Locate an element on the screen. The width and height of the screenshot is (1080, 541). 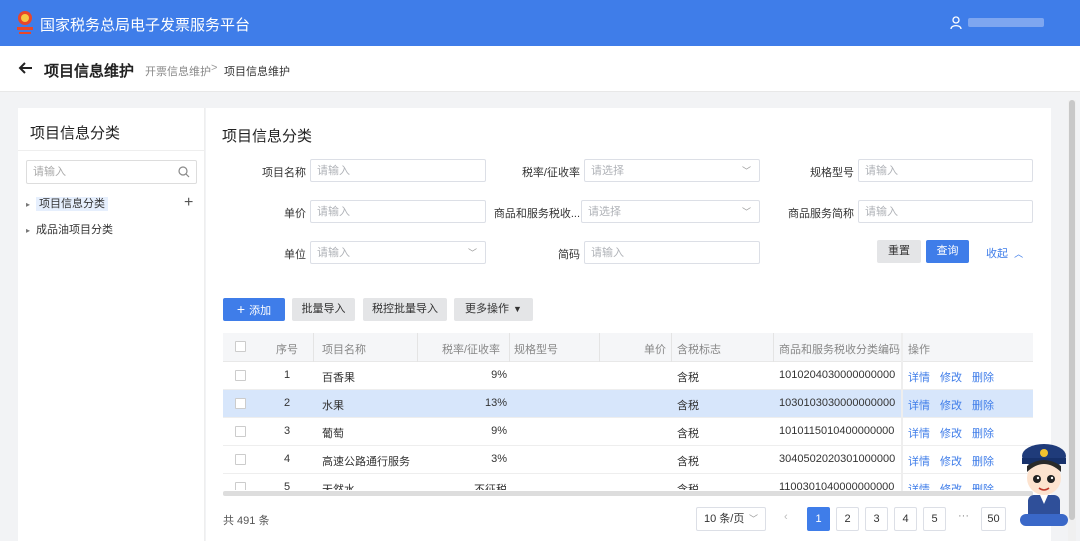
row-tax-code: 1030103030000000000 is located at coordinates (837, 403).